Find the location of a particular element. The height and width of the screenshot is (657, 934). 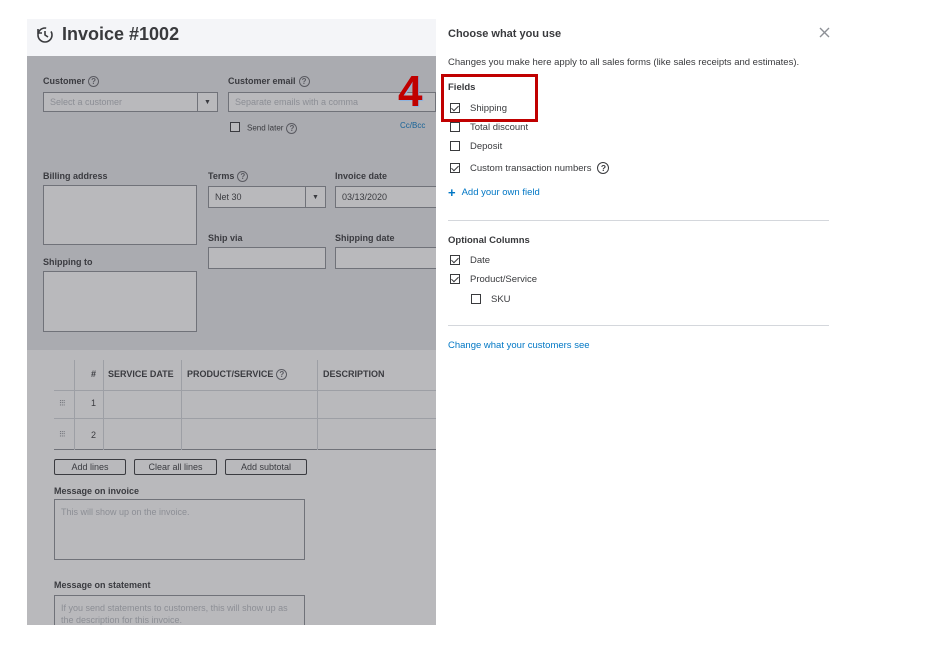

column-option-sku: SKU is located at coordinates (491, 299).